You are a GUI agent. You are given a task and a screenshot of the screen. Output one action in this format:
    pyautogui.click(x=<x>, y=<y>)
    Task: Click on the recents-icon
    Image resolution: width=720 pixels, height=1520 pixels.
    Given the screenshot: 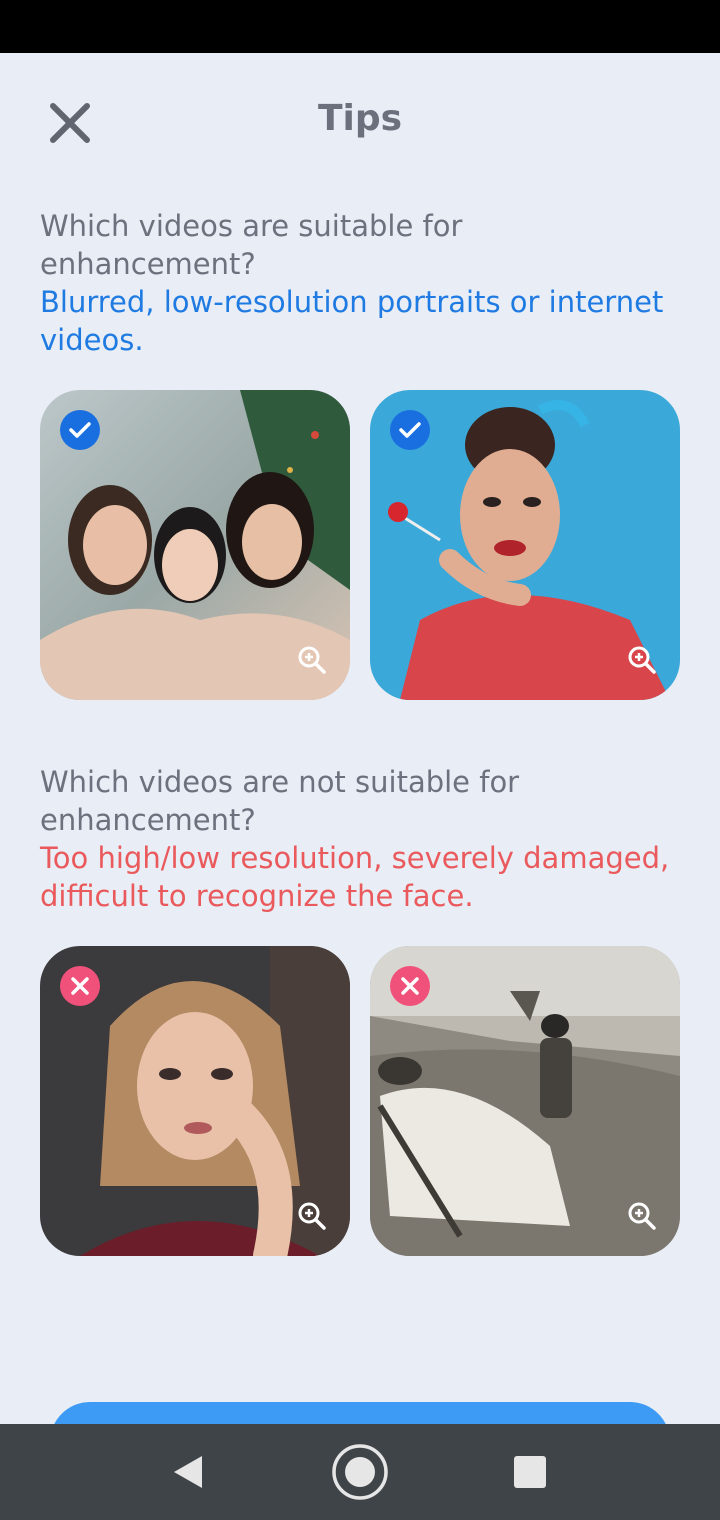 What is the action you would take?
    pyautogui.click(x=530, y=1472)
    